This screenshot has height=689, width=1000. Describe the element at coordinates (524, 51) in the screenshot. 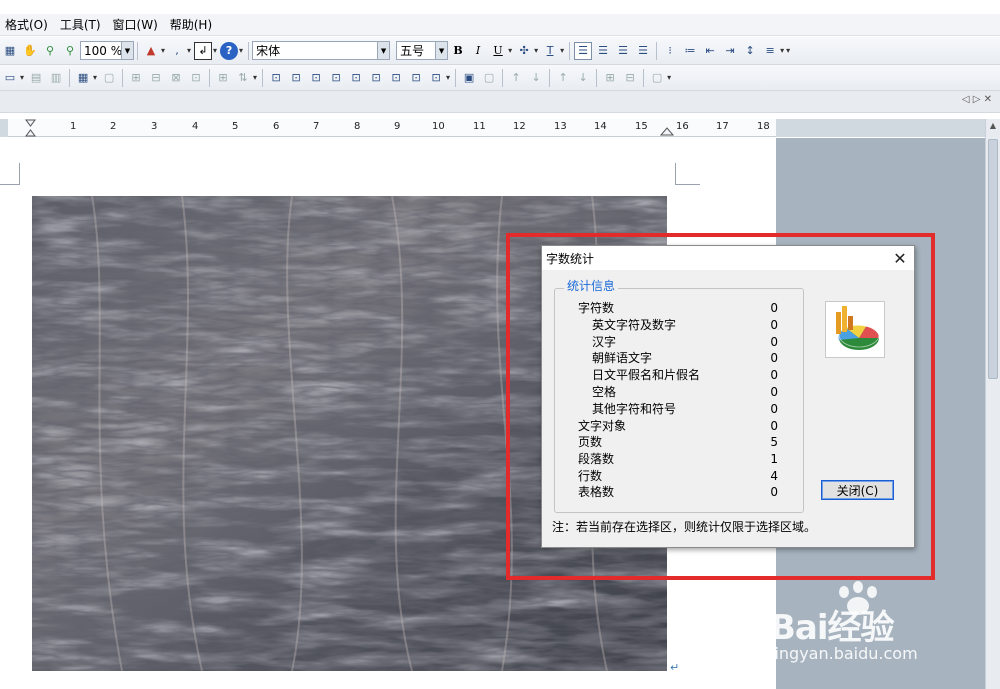

I see `highlight-icon: ✣` at that location.